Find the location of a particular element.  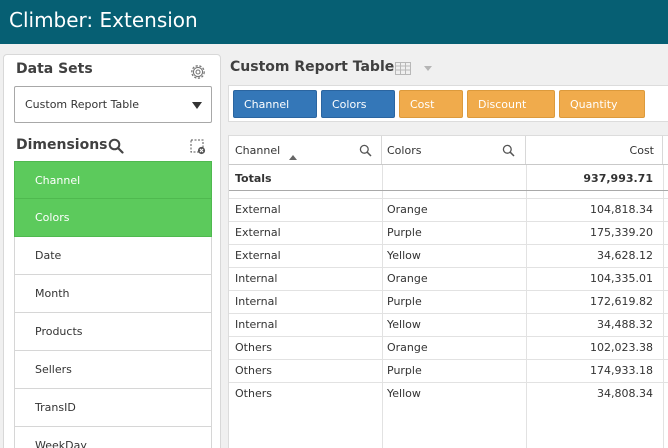

chip-label: Cost is located at coordinates (422, 104).